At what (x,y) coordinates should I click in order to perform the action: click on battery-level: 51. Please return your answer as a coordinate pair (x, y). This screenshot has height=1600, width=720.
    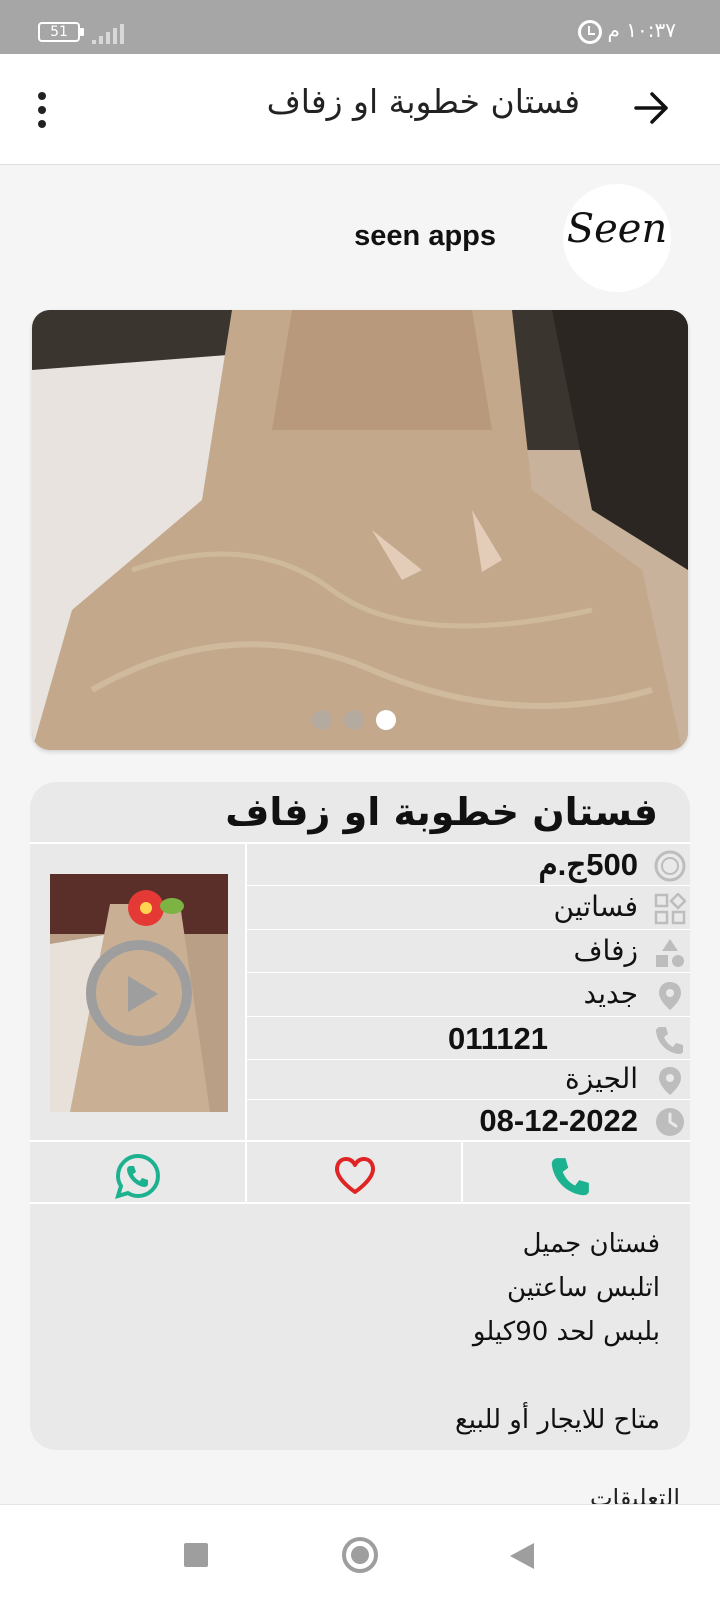
    Looking at the image, I should click on (59, 32).